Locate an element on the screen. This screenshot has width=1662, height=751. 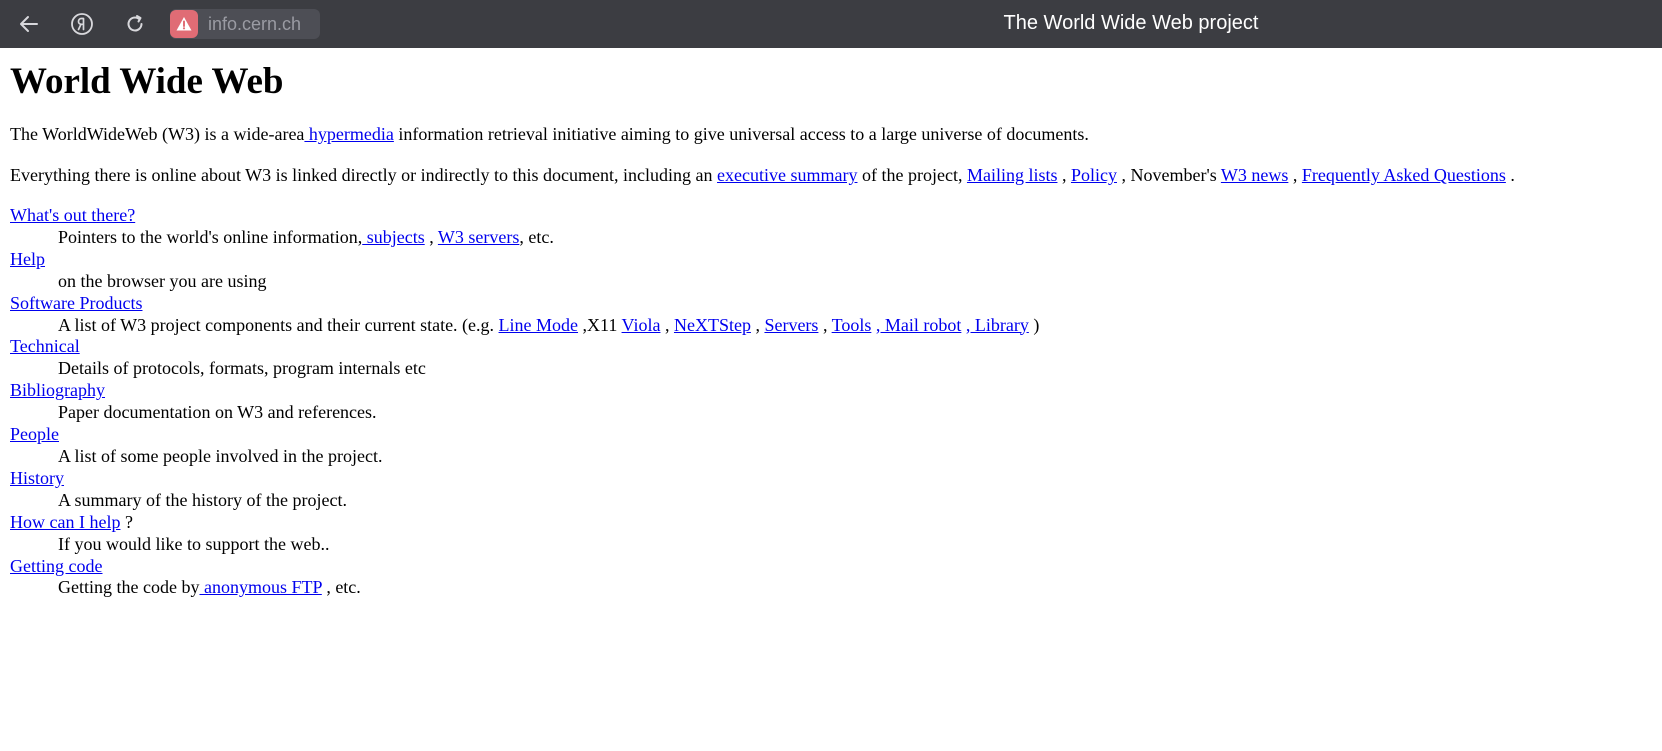
line-mode-link: Line Mode is located at coordinates (538, 325).